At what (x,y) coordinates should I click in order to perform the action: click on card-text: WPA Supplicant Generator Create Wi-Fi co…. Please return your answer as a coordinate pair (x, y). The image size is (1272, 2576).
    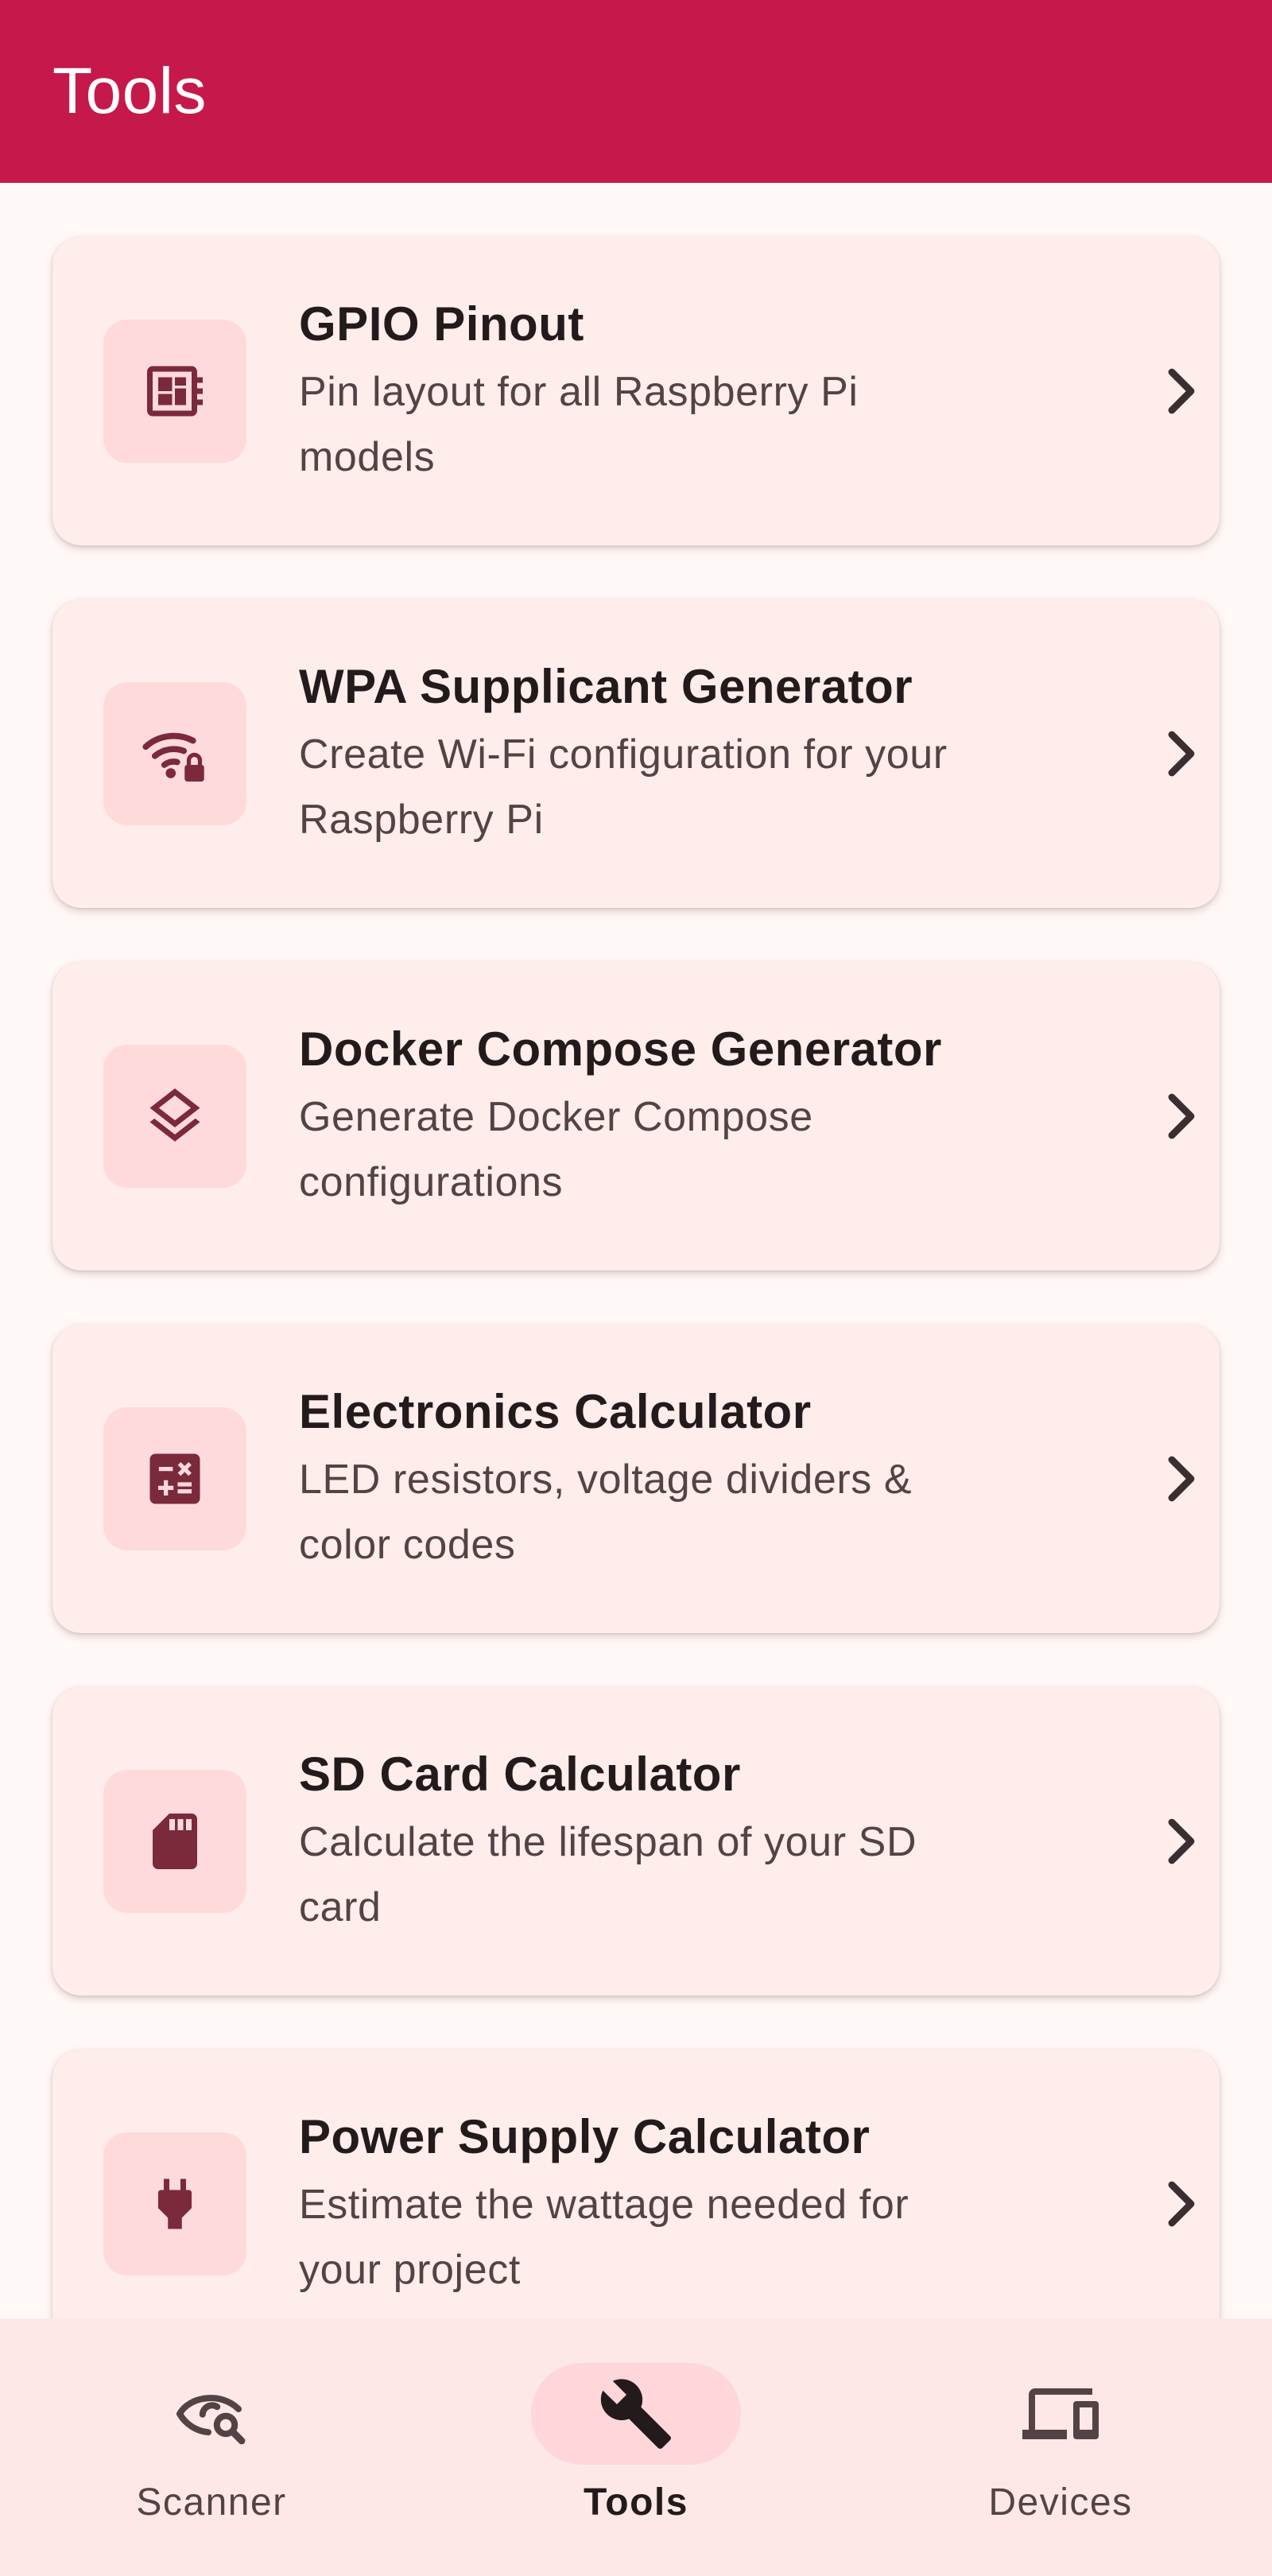
    Looking at the image, I should click on (696, 753).